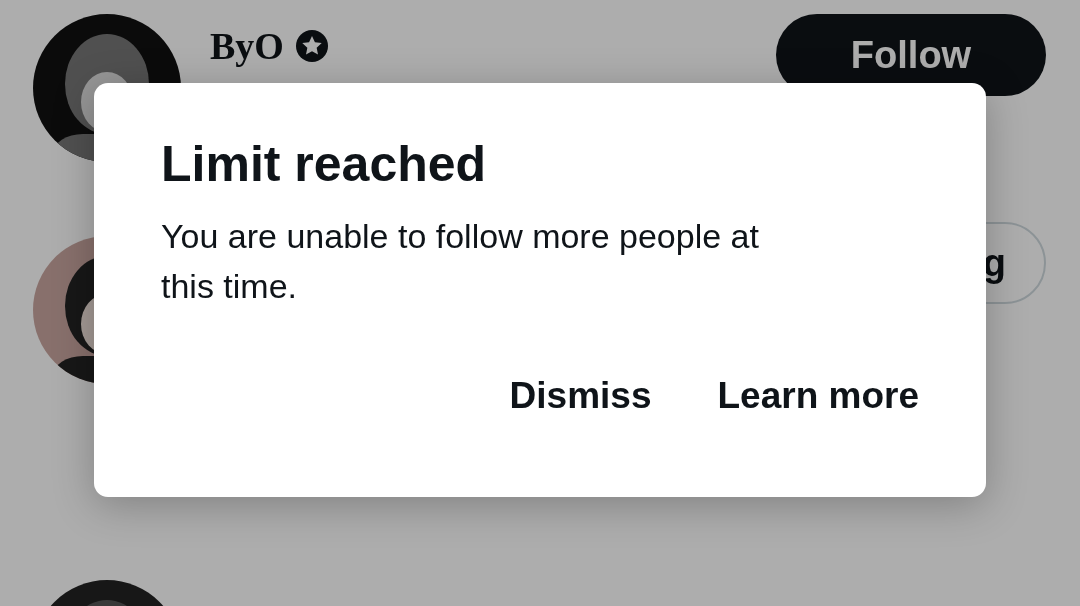  I want to click on learn-more-button: Learn more, so click(818, 396).